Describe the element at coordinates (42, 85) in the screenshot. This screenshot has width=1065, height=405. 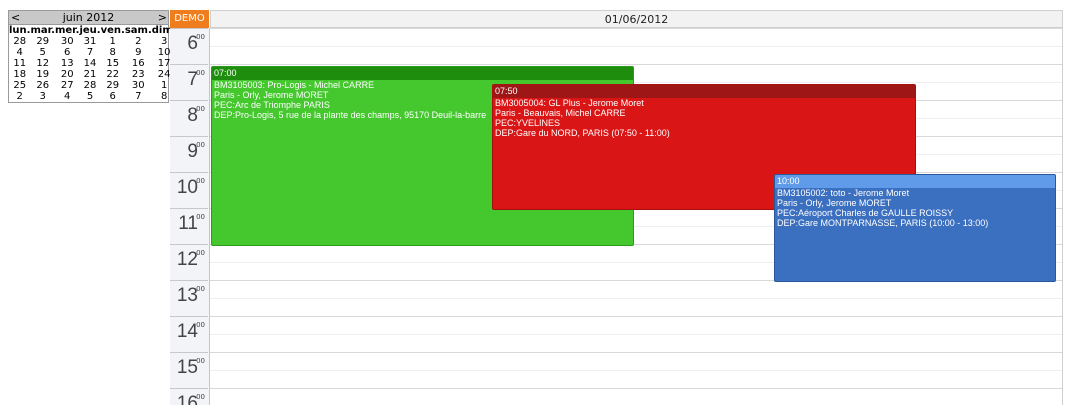
I see `day-cell: 26` at that location.